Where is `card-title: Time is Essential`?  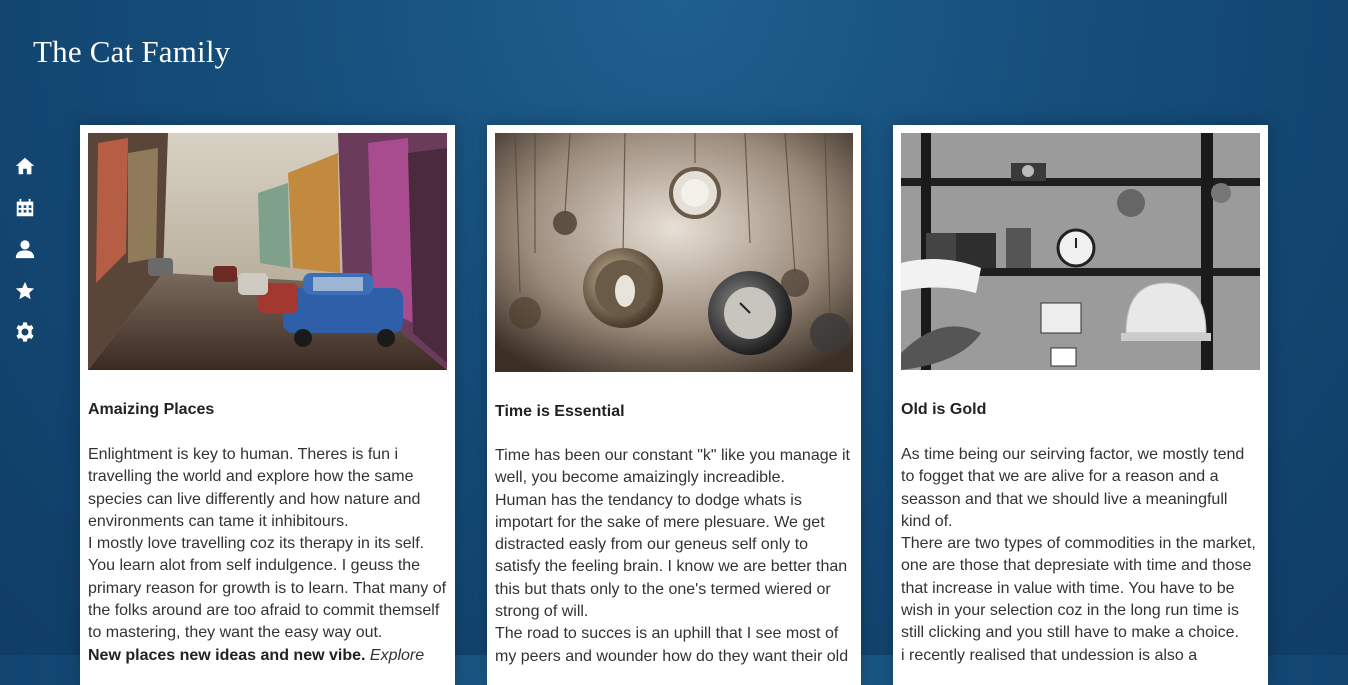 card-title: Time is Essential is located at coordinates (560, 411).